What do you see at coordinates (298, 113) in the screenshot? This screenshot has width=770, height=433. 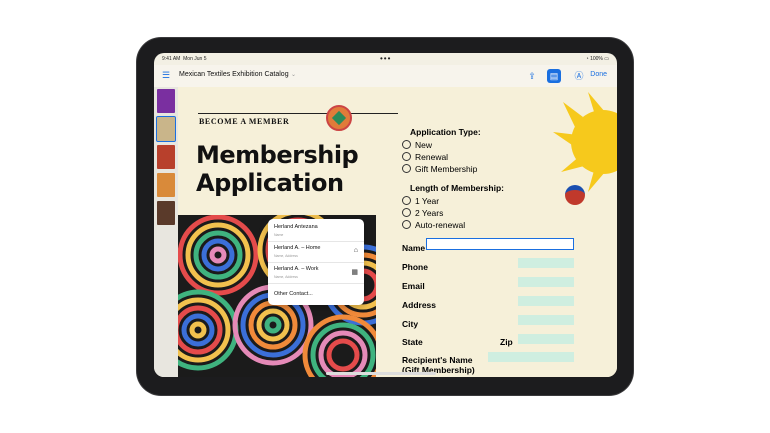 I see `divider-line` at bounding box center [298, 113].